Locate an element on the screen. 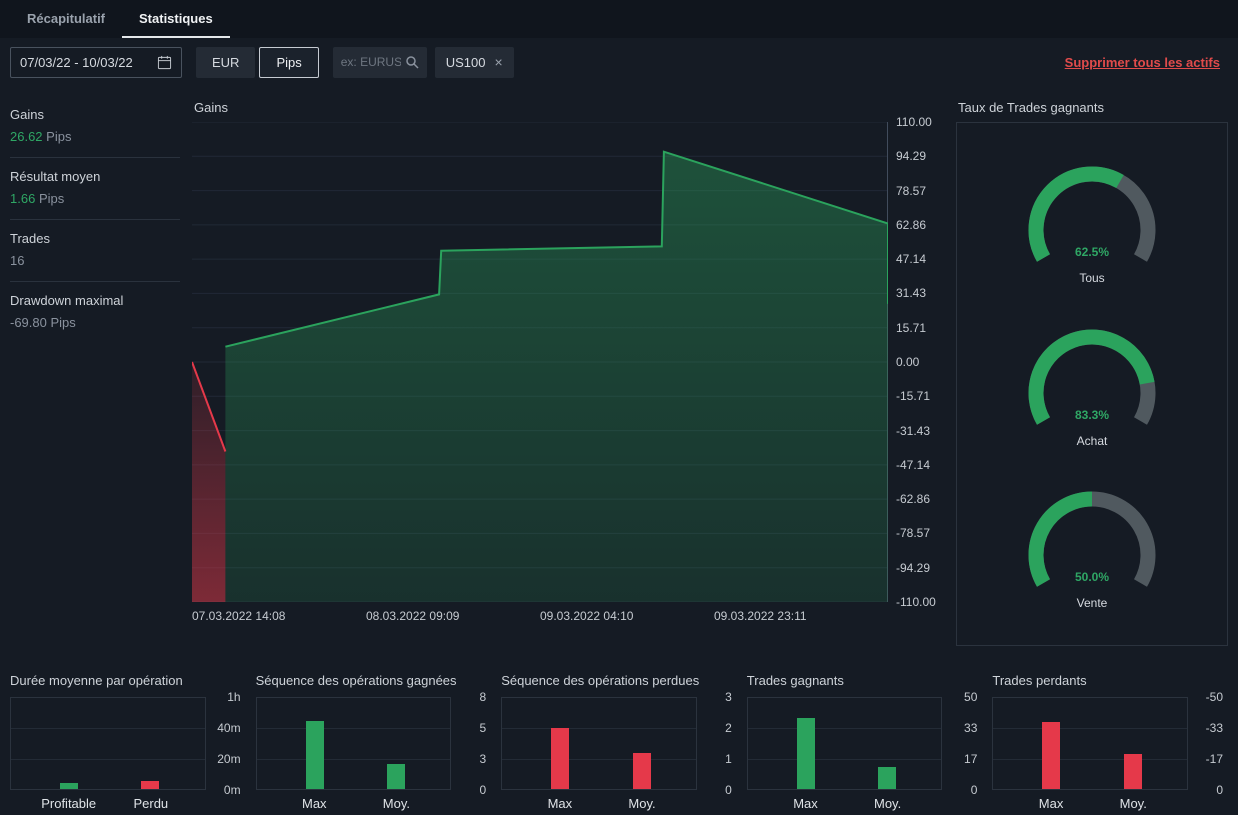  gains-y-tick: 78.57 is located at coordinates (911, 190).